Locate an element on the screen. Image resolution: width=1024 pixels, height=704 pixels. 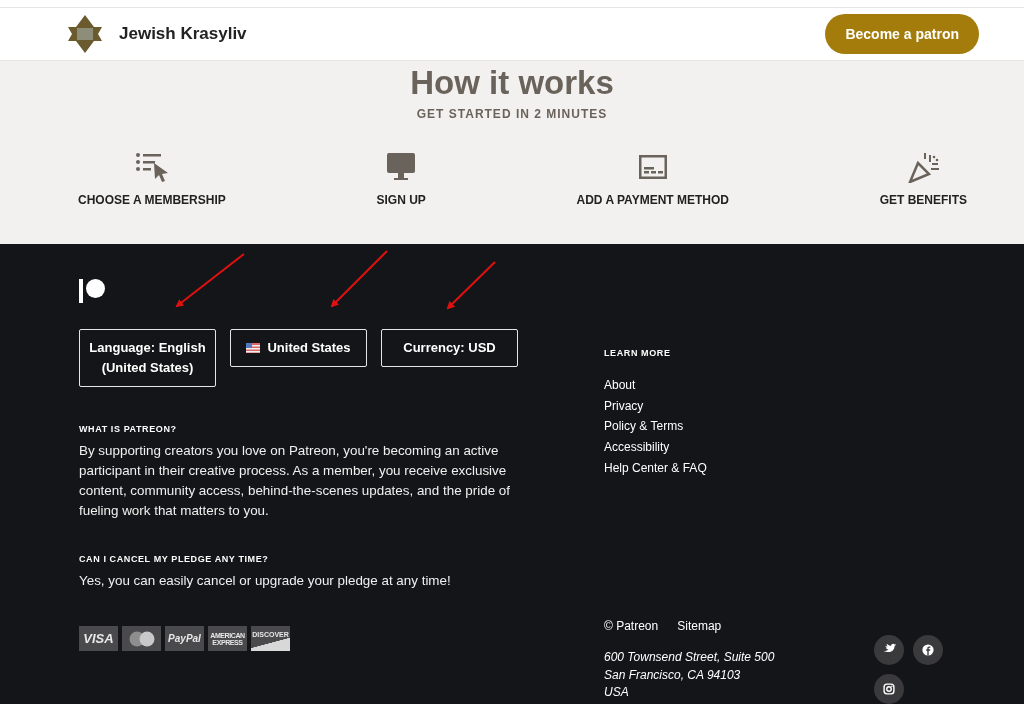
footer-link: About is located at coordinates (620, 385).